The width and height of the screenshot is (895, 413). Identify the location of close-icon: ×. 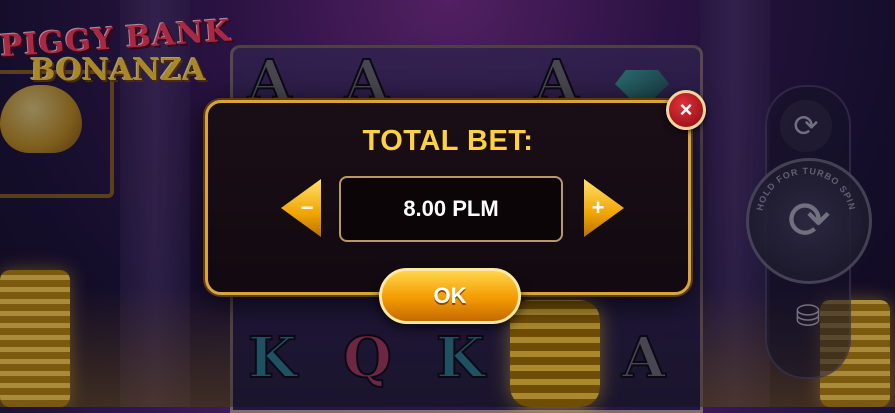
(686, 109).